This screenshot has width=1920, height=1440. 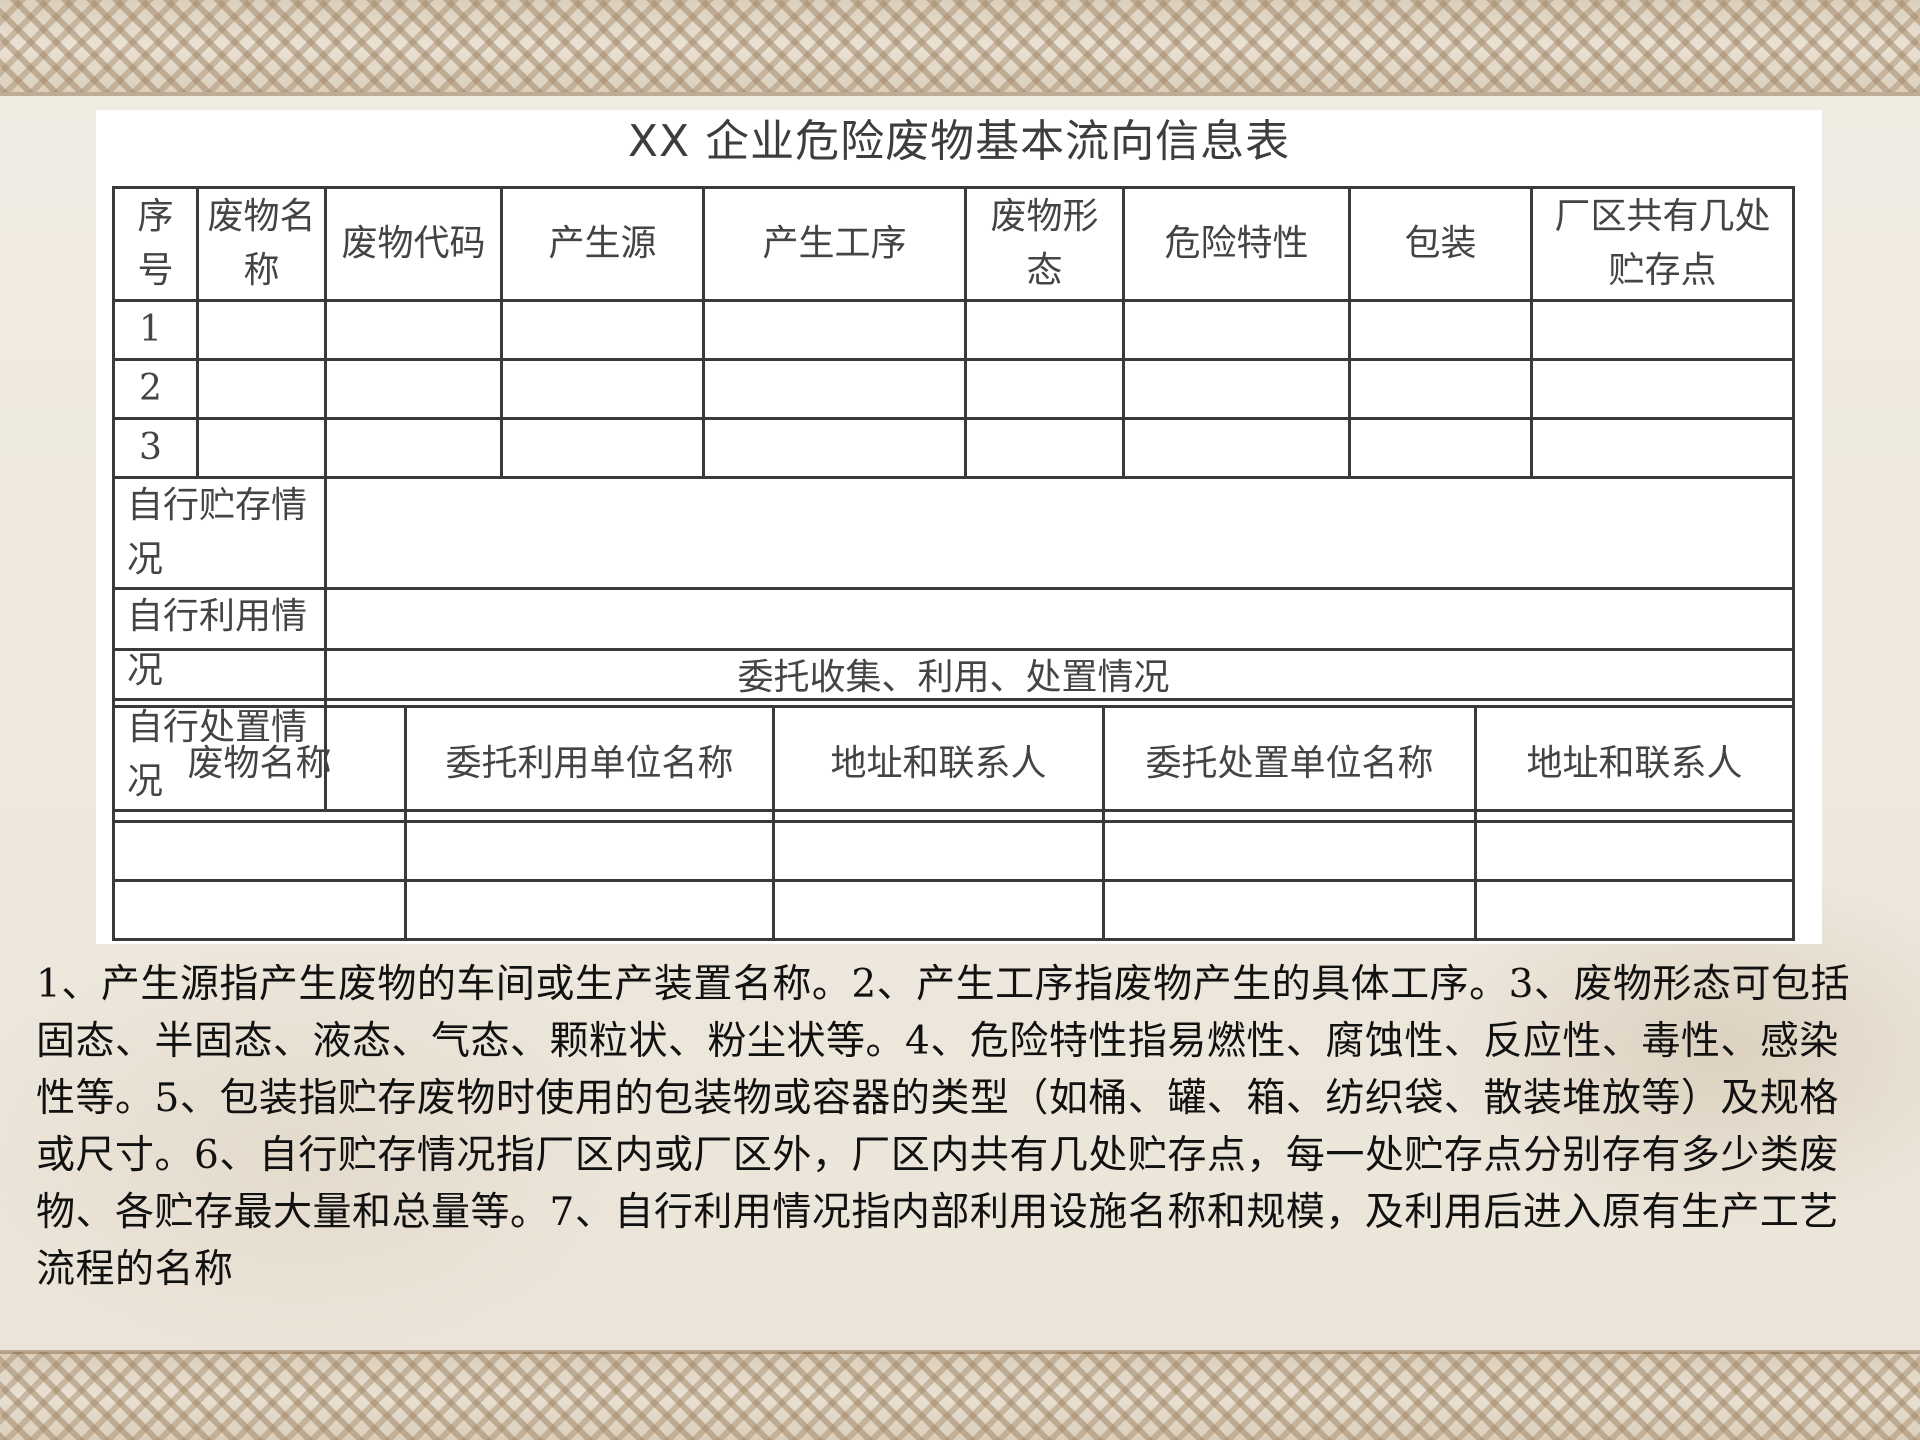 What do you see at coordinates (261, 244) in the screenshot?
I see `header-waste-name: 废物名称` at bounding box center [261, 244].